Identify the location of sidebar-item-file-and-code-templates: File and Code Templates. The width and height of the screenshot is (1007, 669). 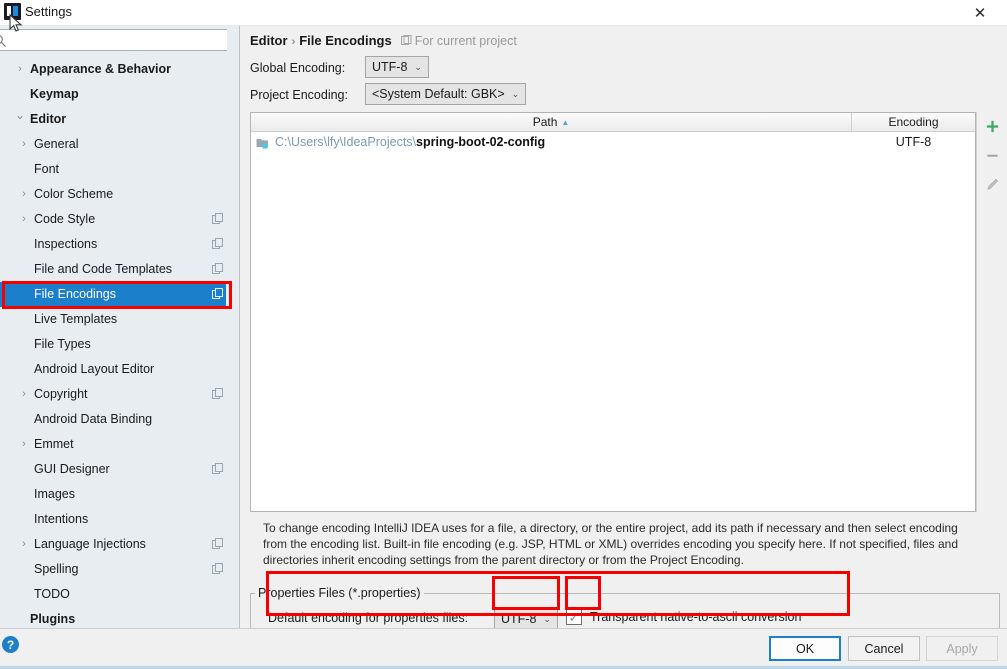
(113, 269).